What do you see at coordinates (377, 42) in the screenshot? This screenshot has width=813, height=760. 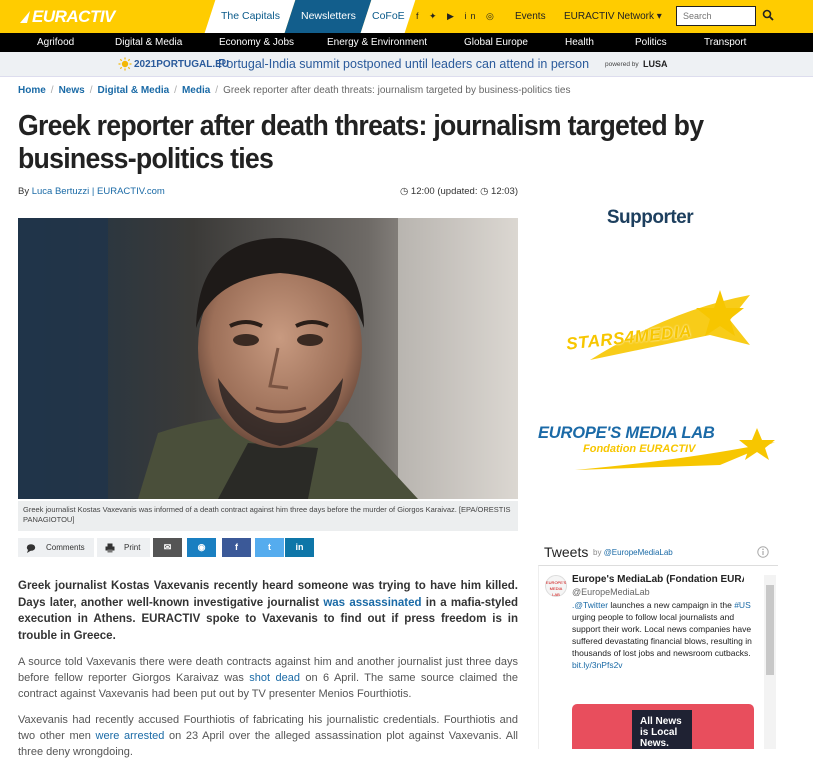 I see `nav-energy-environment: Energy & Environment` at bounding box center [377, 42].